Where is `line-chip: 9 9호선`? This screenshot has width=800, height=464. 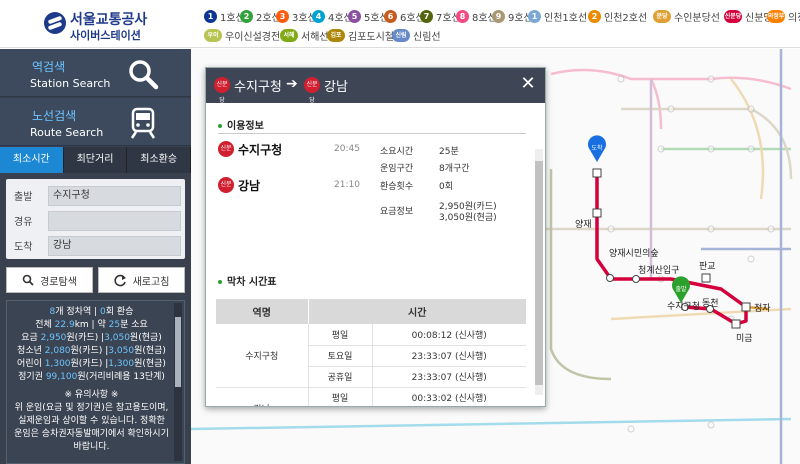 line-chip: 9 9호선 is located at coordinates (512, 16).